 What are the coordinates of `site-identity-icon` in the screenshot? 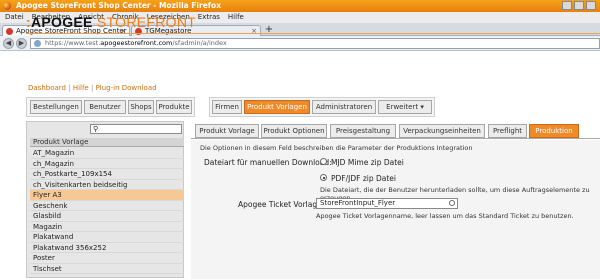 It's located at (37, 43).